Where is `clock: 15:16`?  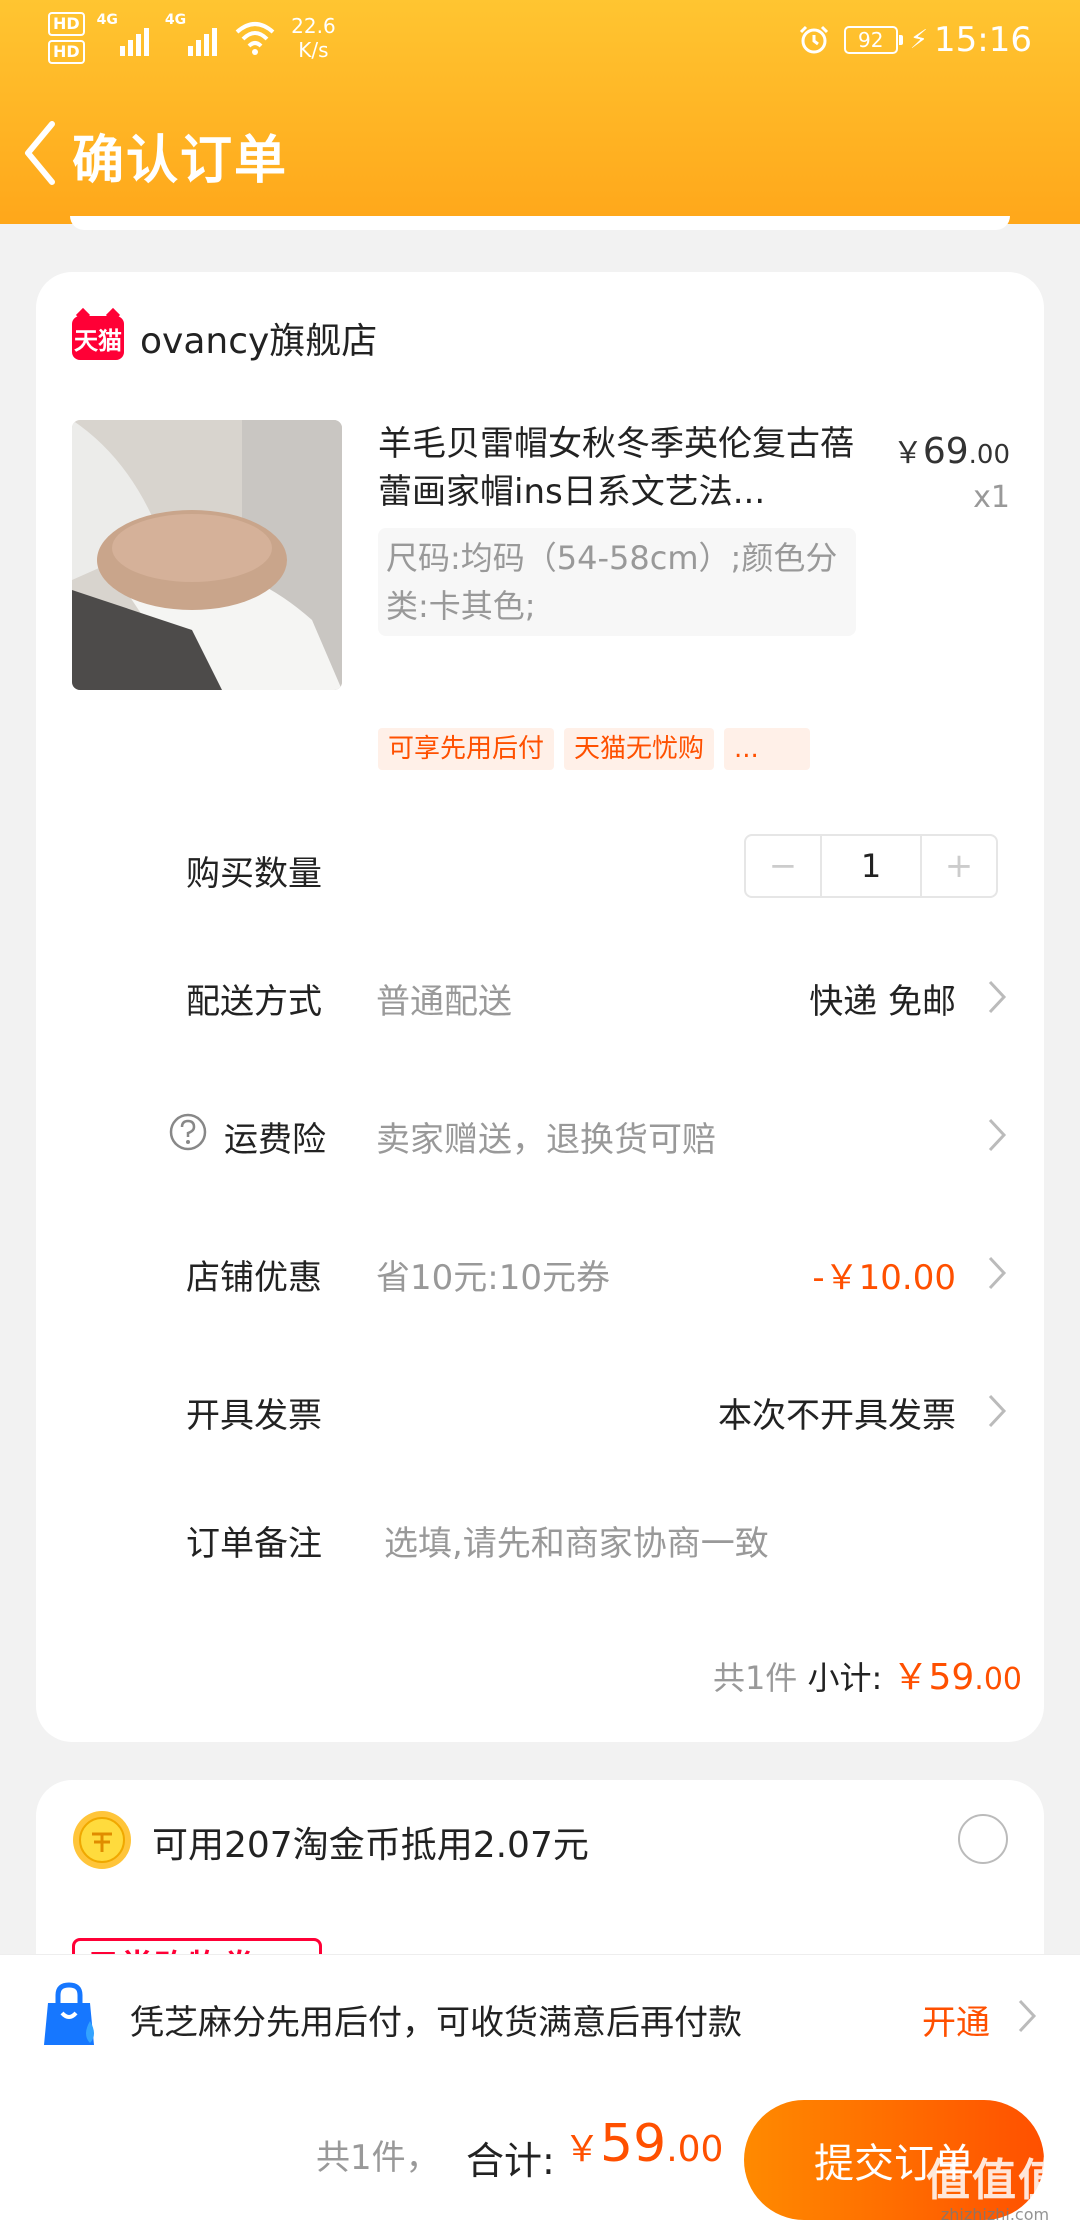 clock: 15:16 is located at coordinates (983, 40).